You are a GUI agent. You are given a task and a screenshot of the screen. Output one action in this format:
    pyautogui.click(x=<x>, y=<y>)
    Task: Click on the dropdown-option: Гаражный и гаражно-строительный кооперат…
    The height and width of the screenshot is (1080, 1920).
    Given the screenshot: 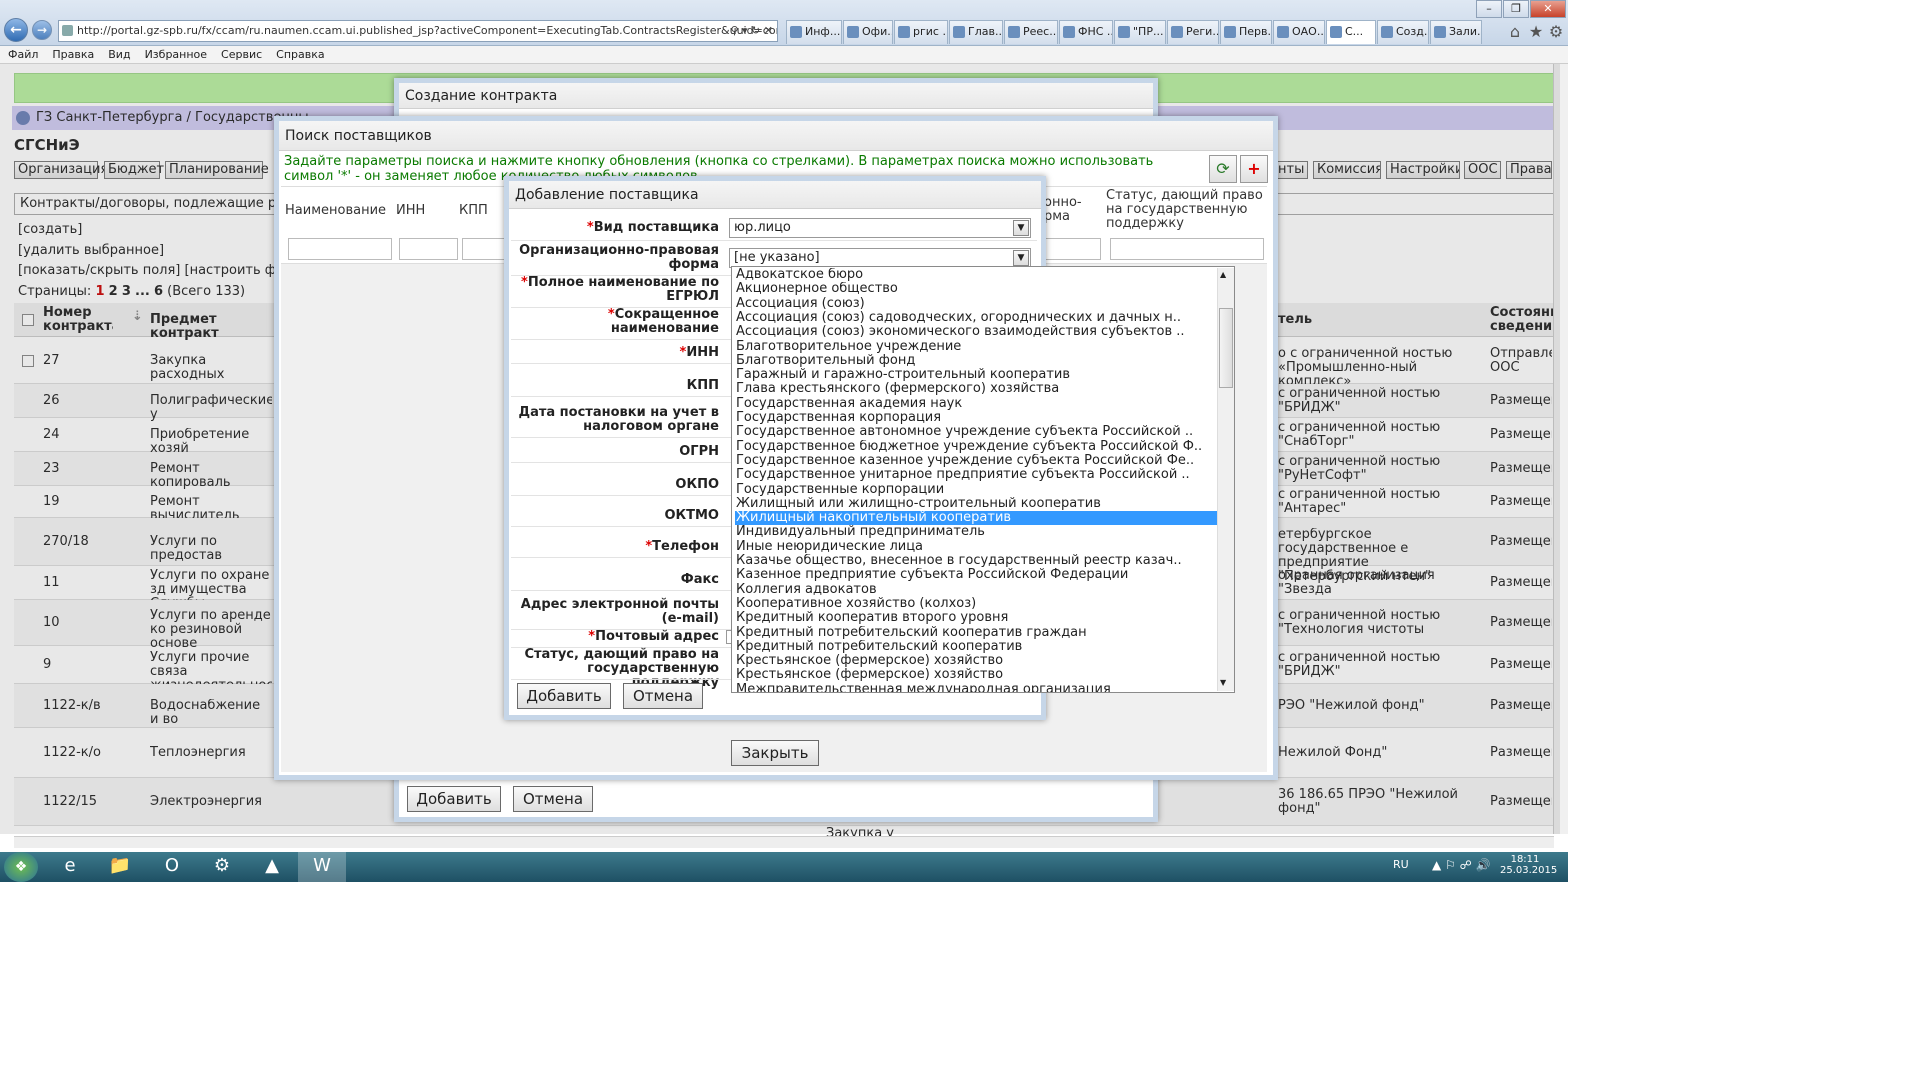 What is the action you would take?
    pyautogui.click(x=976, y=375)
    